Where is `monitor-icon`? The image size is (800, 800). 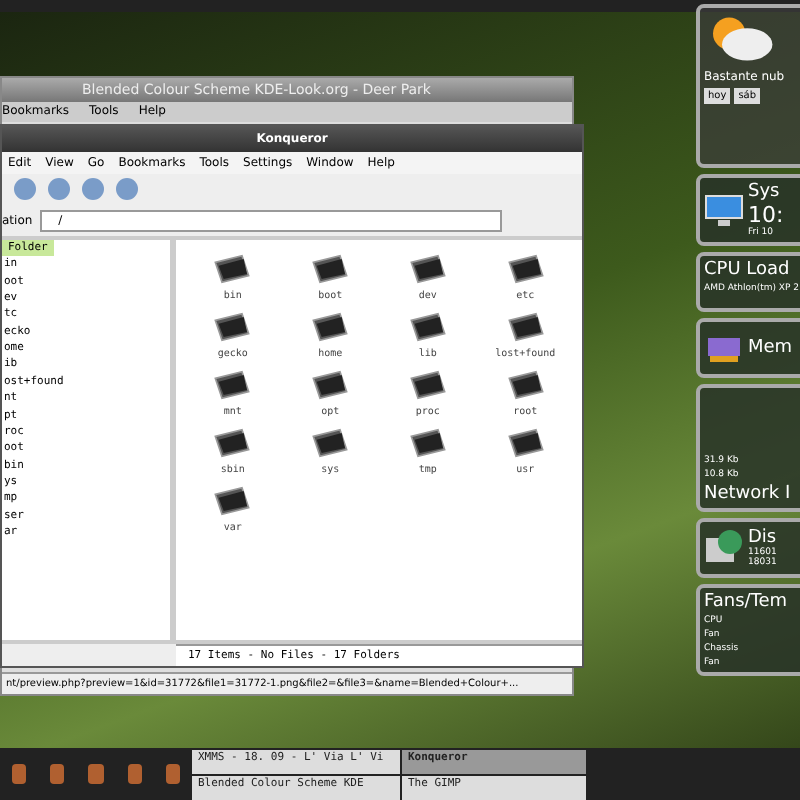 monitor-icon is located at coordinates (724, 210).